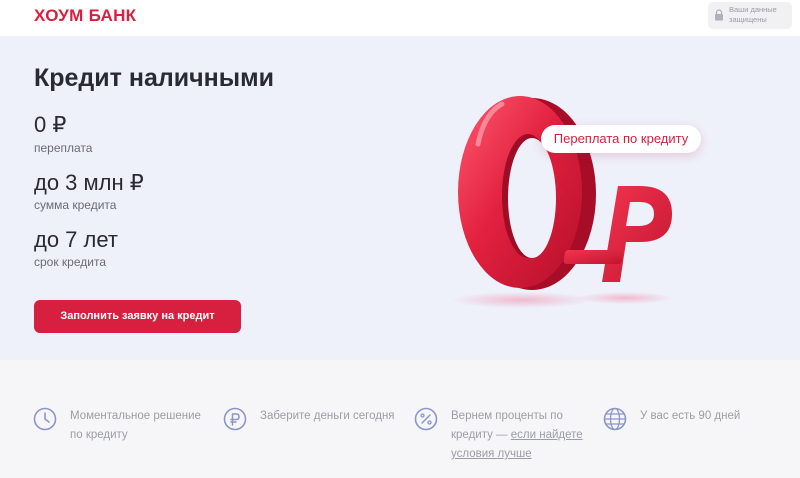  Describe the element at coordinates (235, 419) in the screenshot. I see `ruble-coin-icon` at that location.